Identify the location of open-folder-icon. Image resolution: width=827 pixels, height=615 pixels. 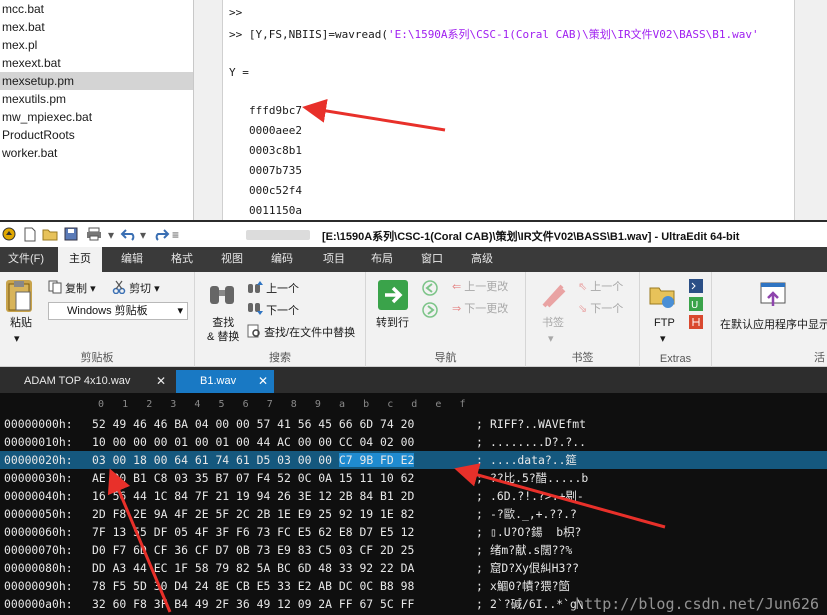
(50, 235).